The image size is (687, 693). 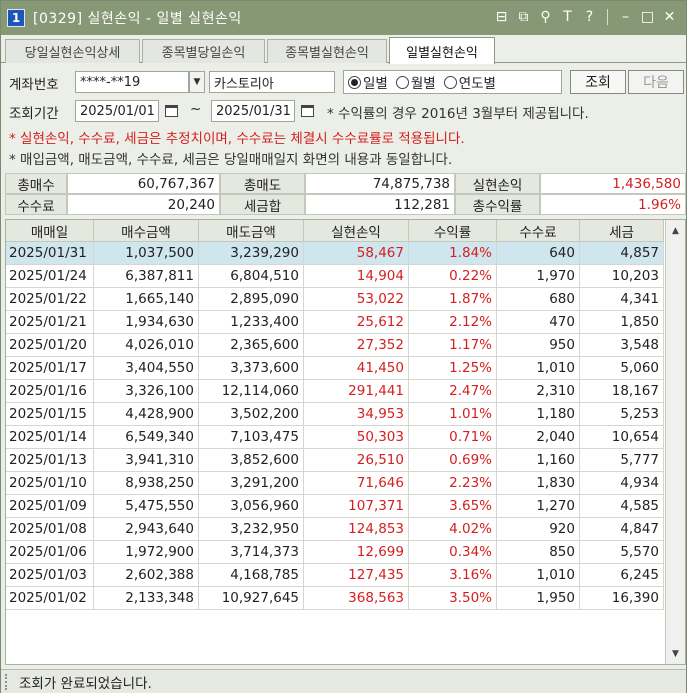 What do you see at coordinates (197, 82) in the screenshot?
I see `account-dropdown-button: ▼` at bounding box center [197, 82].